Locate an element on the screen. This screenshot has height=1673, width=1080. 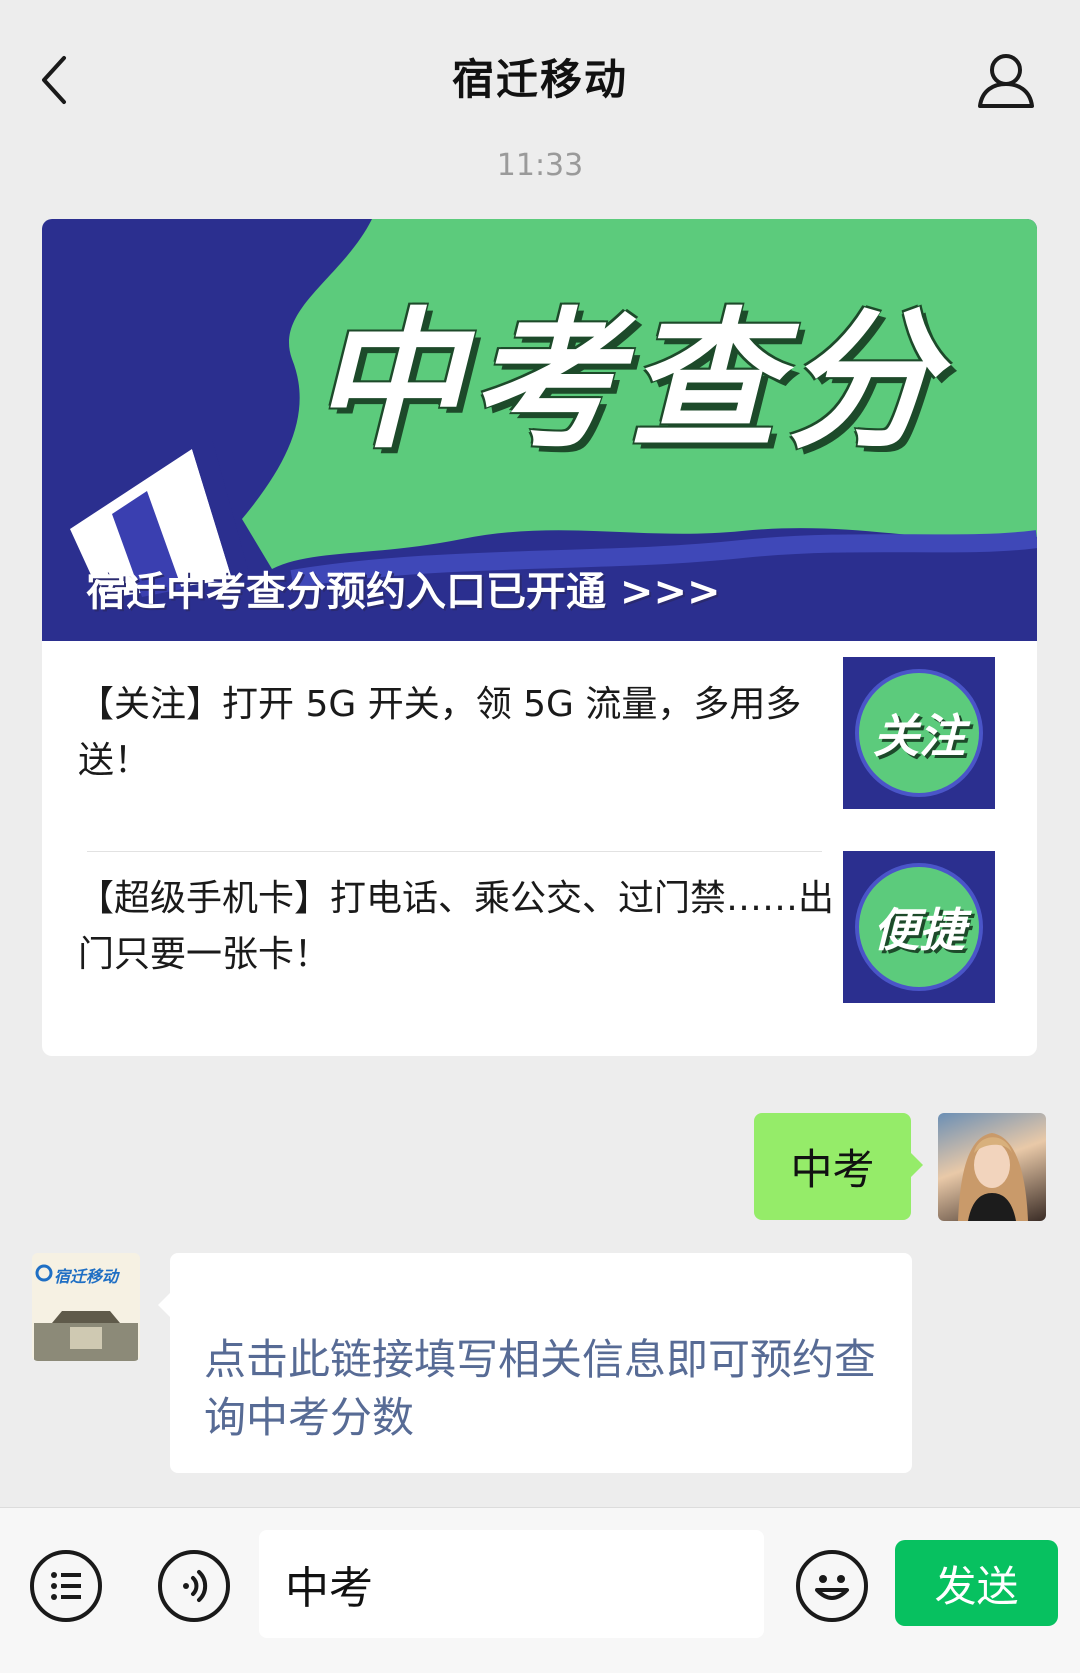
emoji-icon is located at coordinates (832, 1586).